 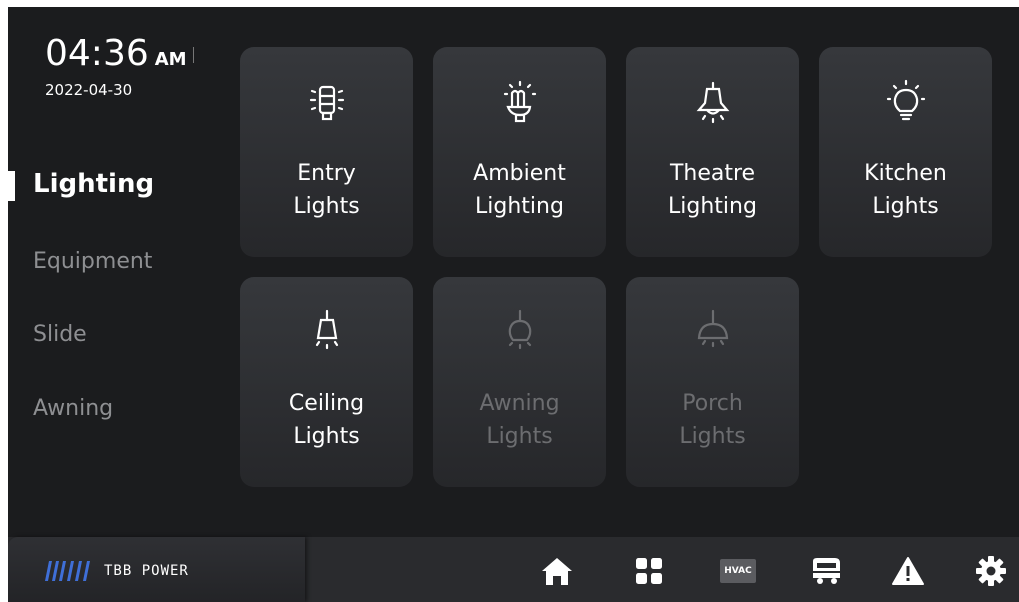 I want to click on hvac-badge: HVAC, so click(x=738, y=571).